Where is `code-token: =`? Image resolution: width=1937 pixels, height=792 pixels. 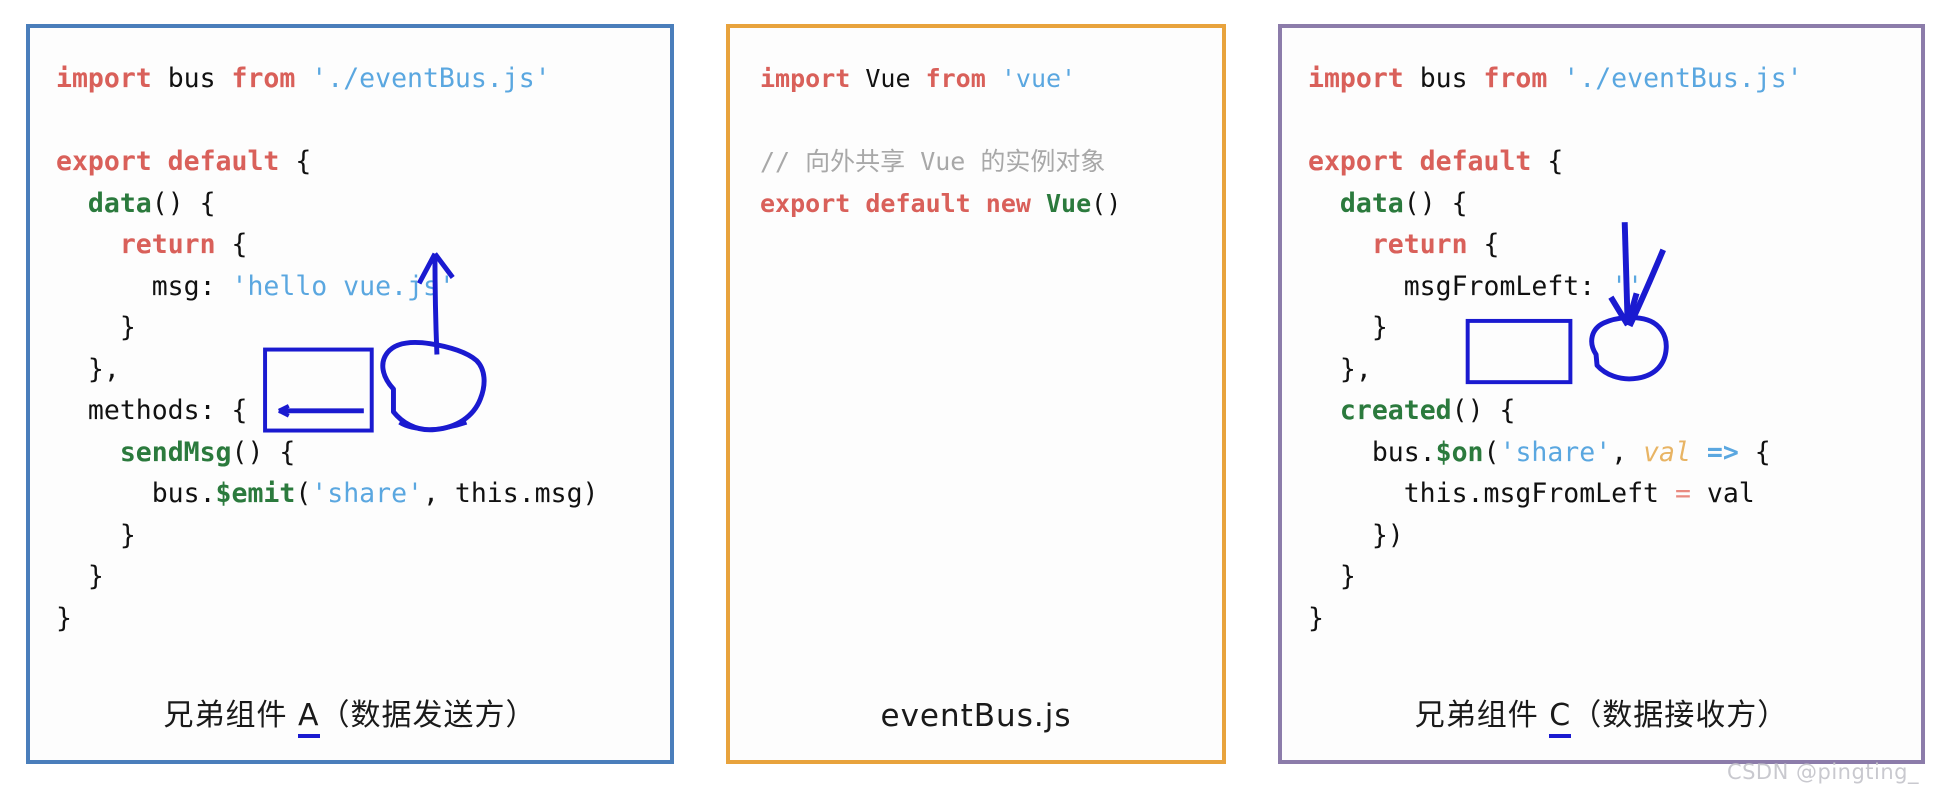 code-token: = is located at coordinates (1682, 493).